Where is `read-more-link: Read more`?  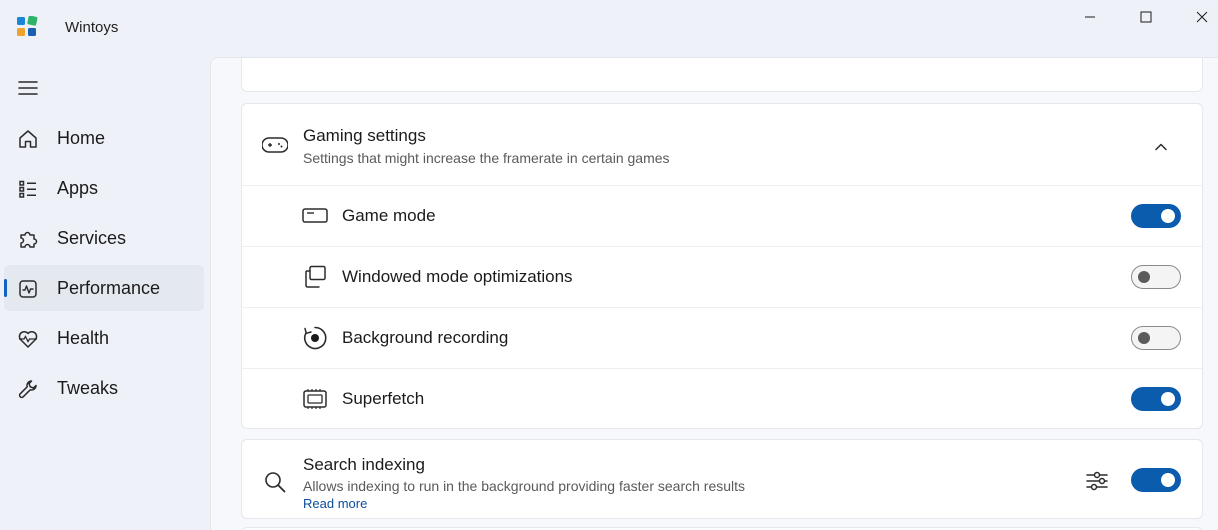 read-more-link: Read more is located at coordinates (335, 503).